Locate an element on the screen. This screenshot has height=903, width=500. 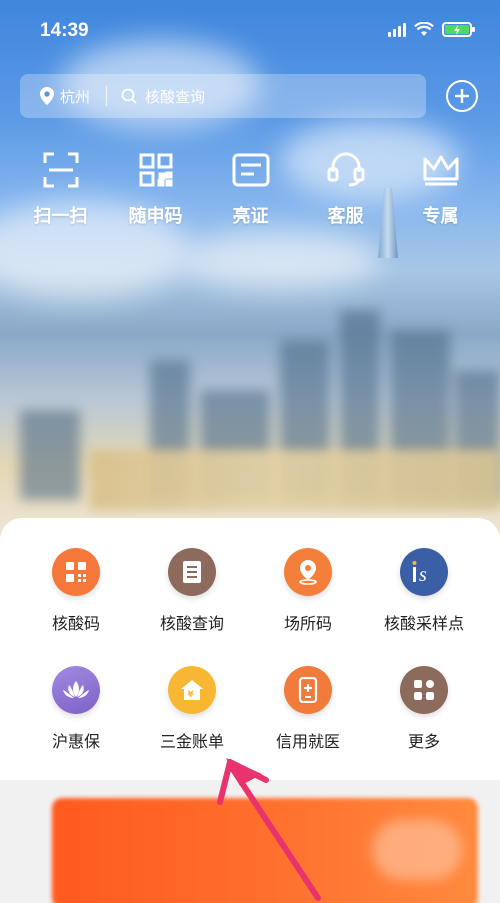
quick-label: 随申码 is located at coordinates (155, 216).